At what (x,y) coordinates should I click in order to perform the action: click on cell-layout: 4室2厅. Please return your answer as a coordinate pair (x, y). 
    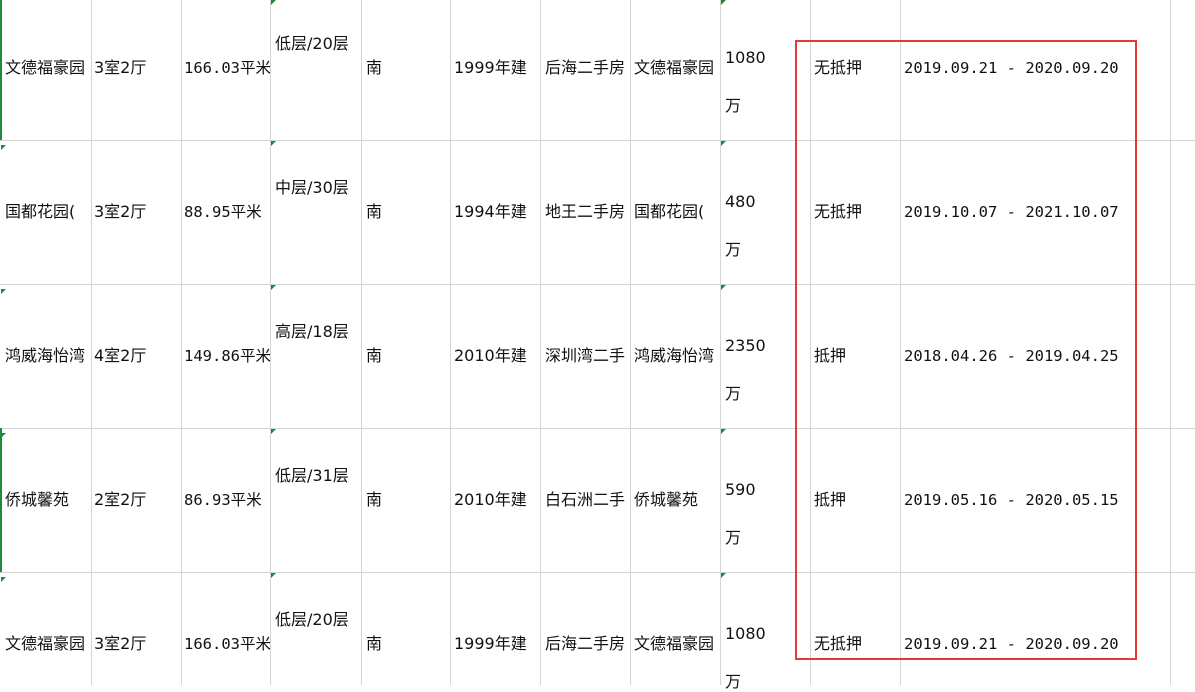
    Looking at the image, I should click on (137, 356).